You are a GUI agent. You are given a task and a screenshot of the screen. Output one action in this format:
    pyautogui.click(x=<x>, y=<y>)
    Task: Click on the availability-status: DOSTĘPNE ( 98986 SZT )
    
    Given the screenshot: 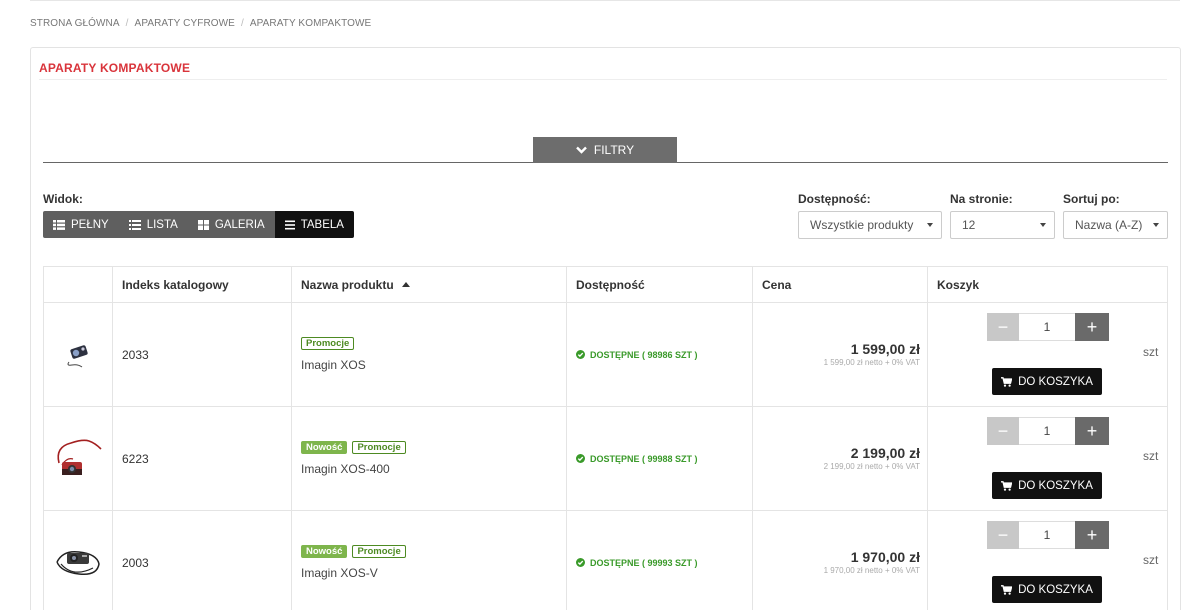 What is the action you would take?
    pyautogui.click(x=644, y=354)
    